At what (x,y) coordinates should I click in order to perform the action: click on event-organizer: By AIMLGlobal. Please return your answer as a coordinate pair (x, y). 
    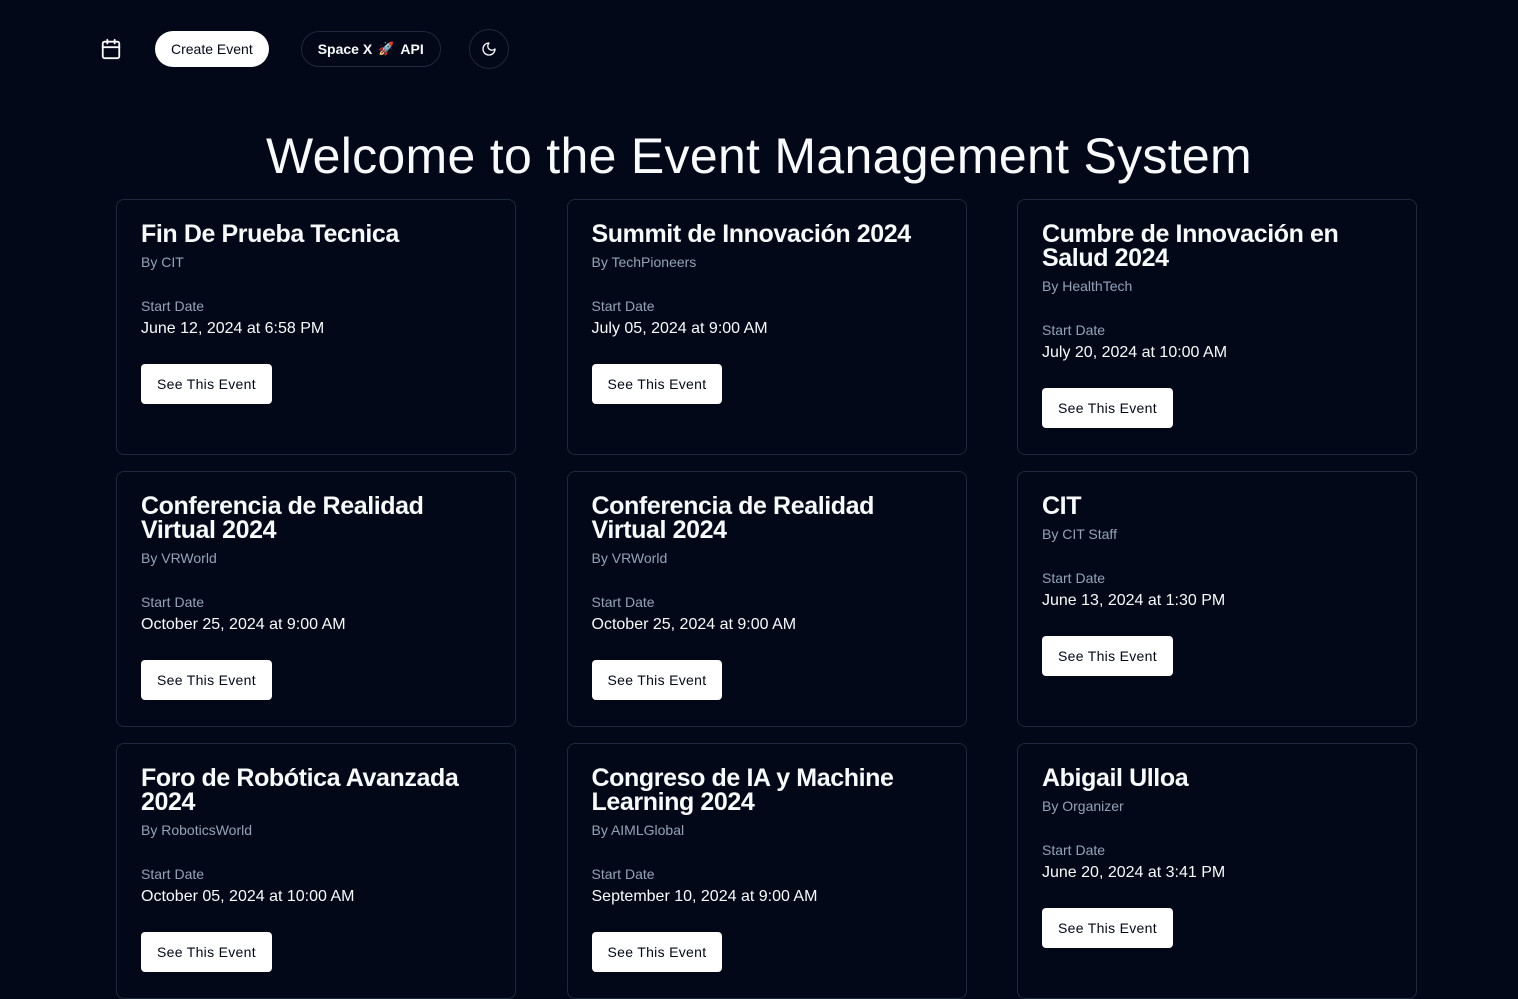
    Looking at the image, I should click on (638, 830).